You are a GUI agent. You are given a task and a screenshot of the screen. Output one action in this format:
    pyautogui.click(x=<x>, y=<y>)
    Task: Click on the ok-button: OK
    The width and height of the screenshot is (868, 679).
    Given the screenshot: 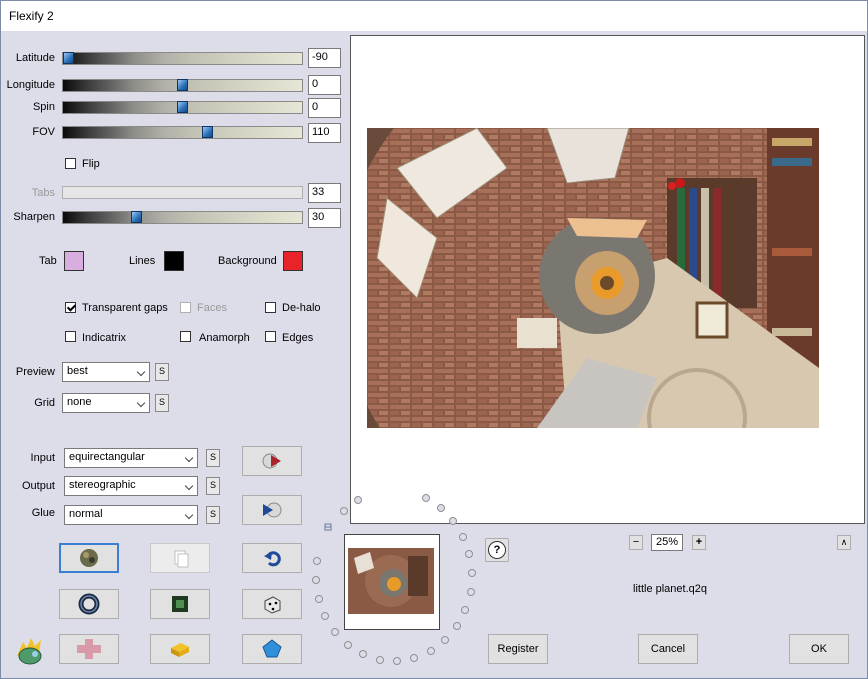 What is the action you would take?
    pyautogui.click(x=819, y=649)
    